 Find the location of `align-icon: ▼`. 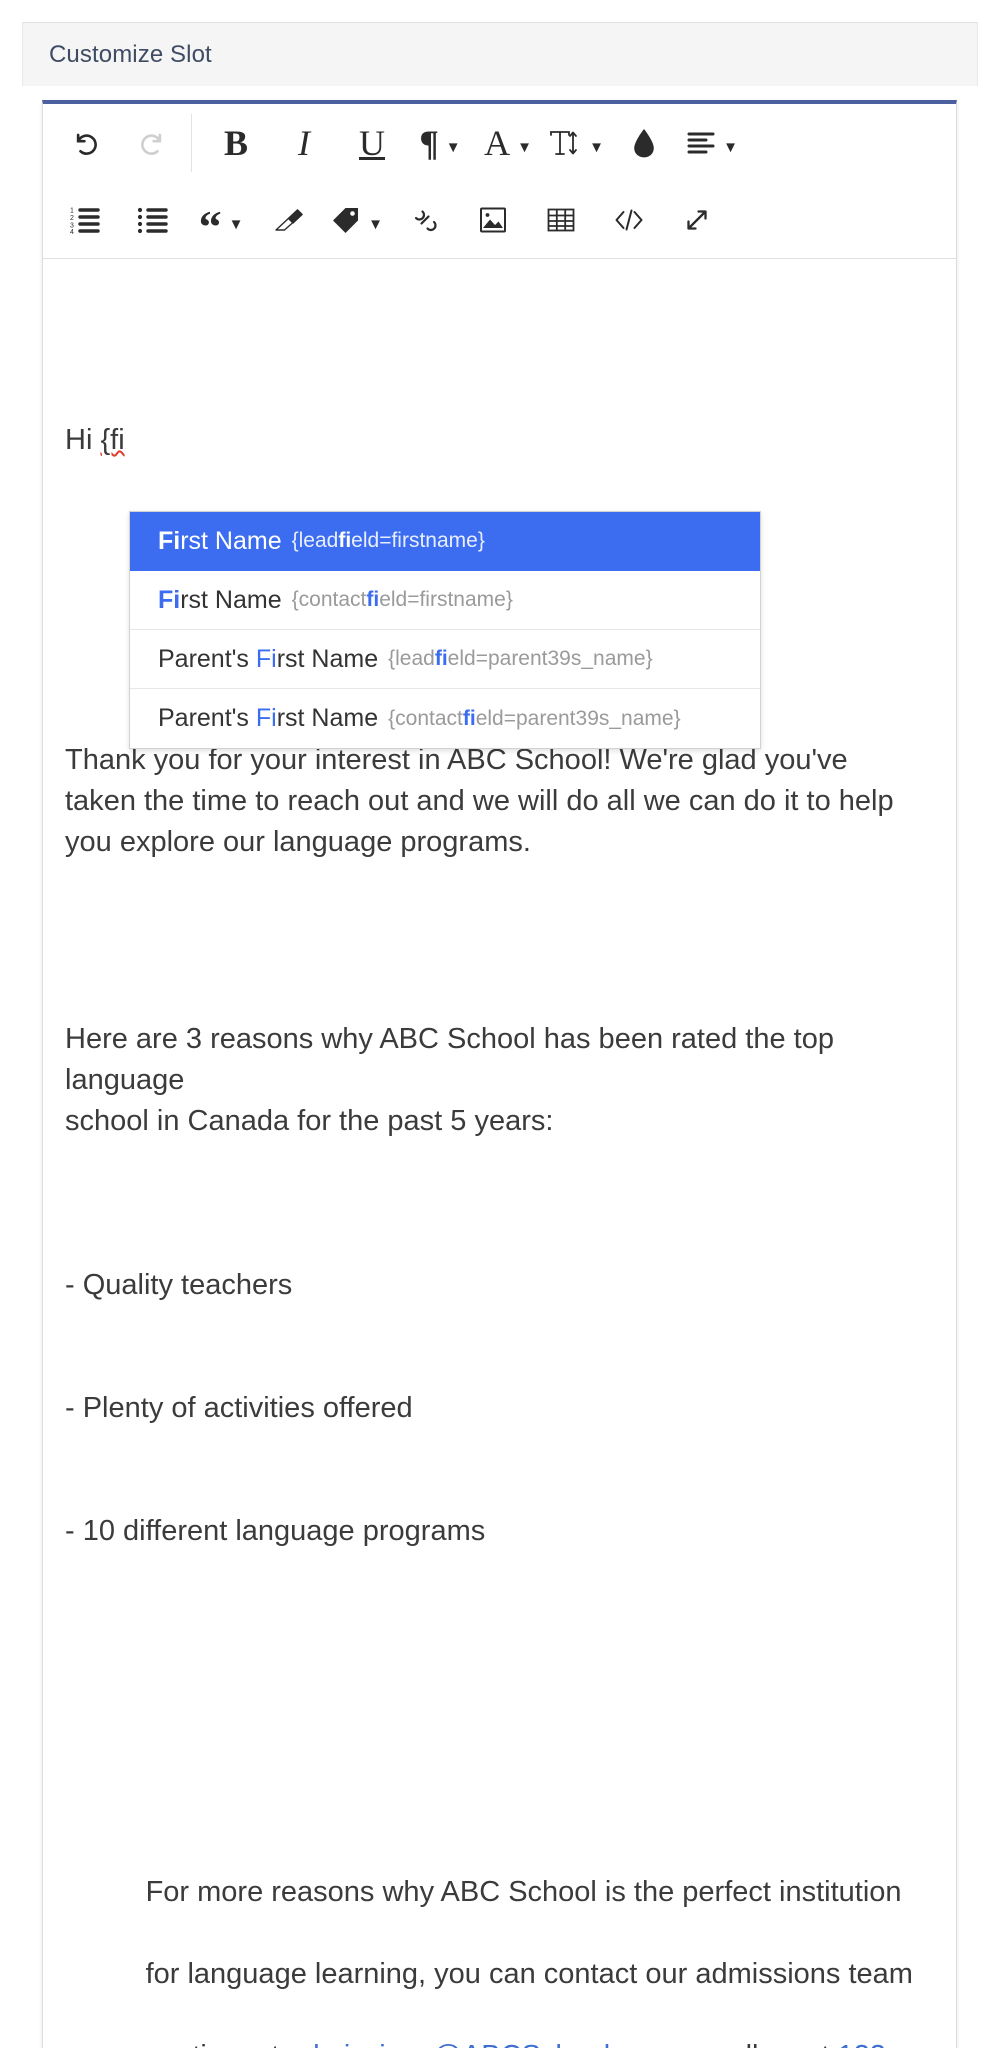

align-icon: ▼ is located at coordinates (712, 143).